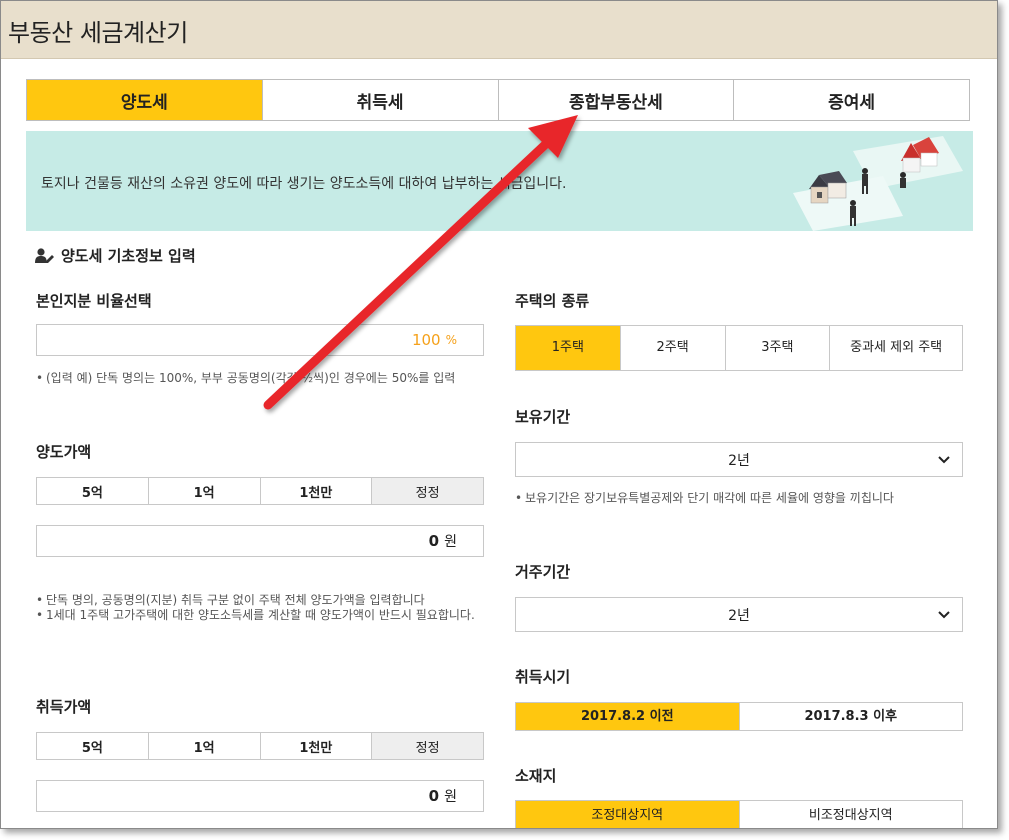  I want to click on holding-period-select: 2년, so click(739, 459).